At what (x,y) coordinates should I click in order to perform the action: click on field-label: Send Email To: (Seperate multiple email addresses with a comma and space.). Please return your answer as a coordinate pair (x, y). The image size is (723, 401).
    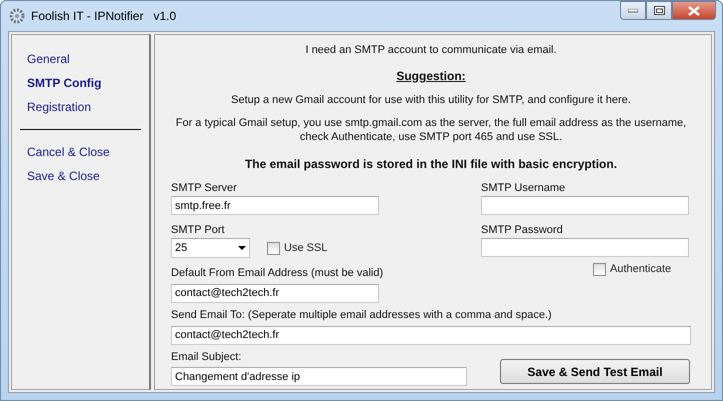
    Looking at the image, I should click on (361, 315).